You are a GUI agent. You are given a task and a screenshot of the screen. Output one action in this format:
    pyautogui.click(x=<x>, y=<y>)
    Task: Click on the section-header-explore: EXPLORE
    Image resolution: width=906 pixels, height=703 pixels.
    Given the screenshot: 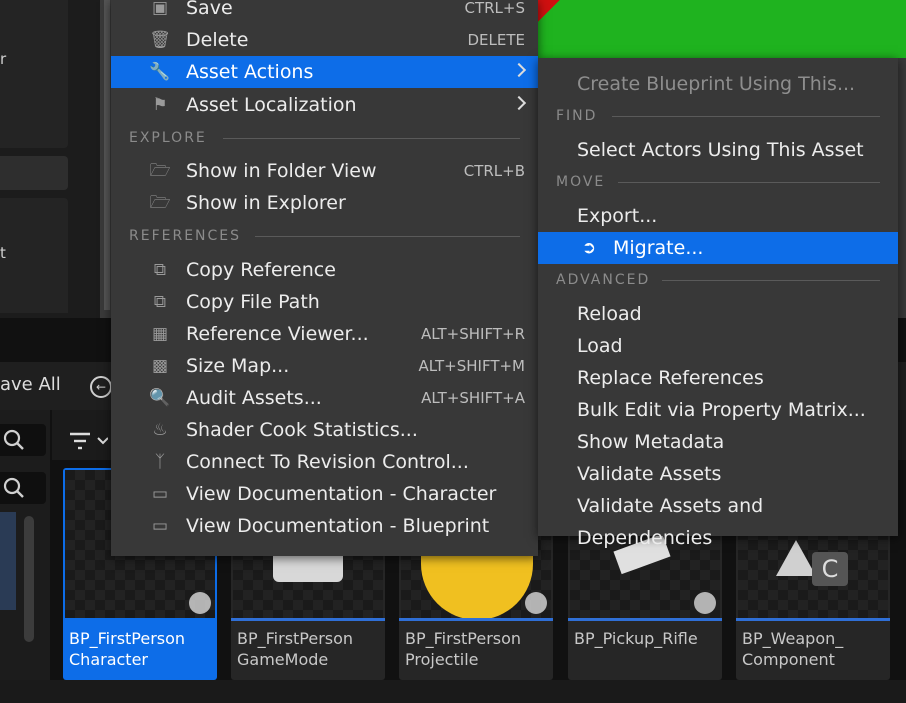 What is the action you would take?
    pyautogui.click(x=324, y=138)
    